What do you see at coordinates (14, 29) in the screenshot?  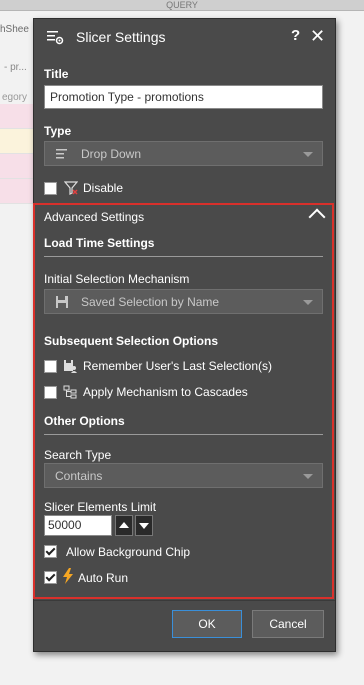 I see `background-tab-fragment: hShee` at bounding box center [14, 29].